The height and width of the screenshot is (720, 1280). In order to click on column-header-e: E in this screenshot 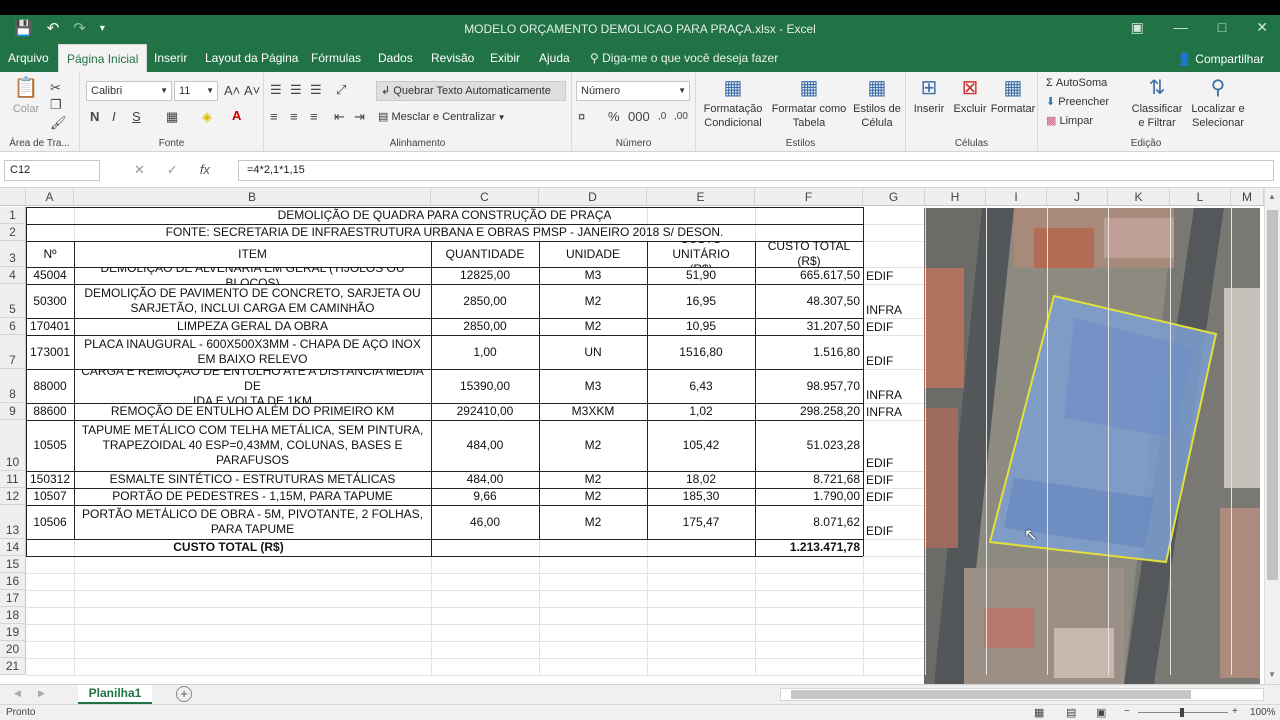, I will do `click(701, 197)`.